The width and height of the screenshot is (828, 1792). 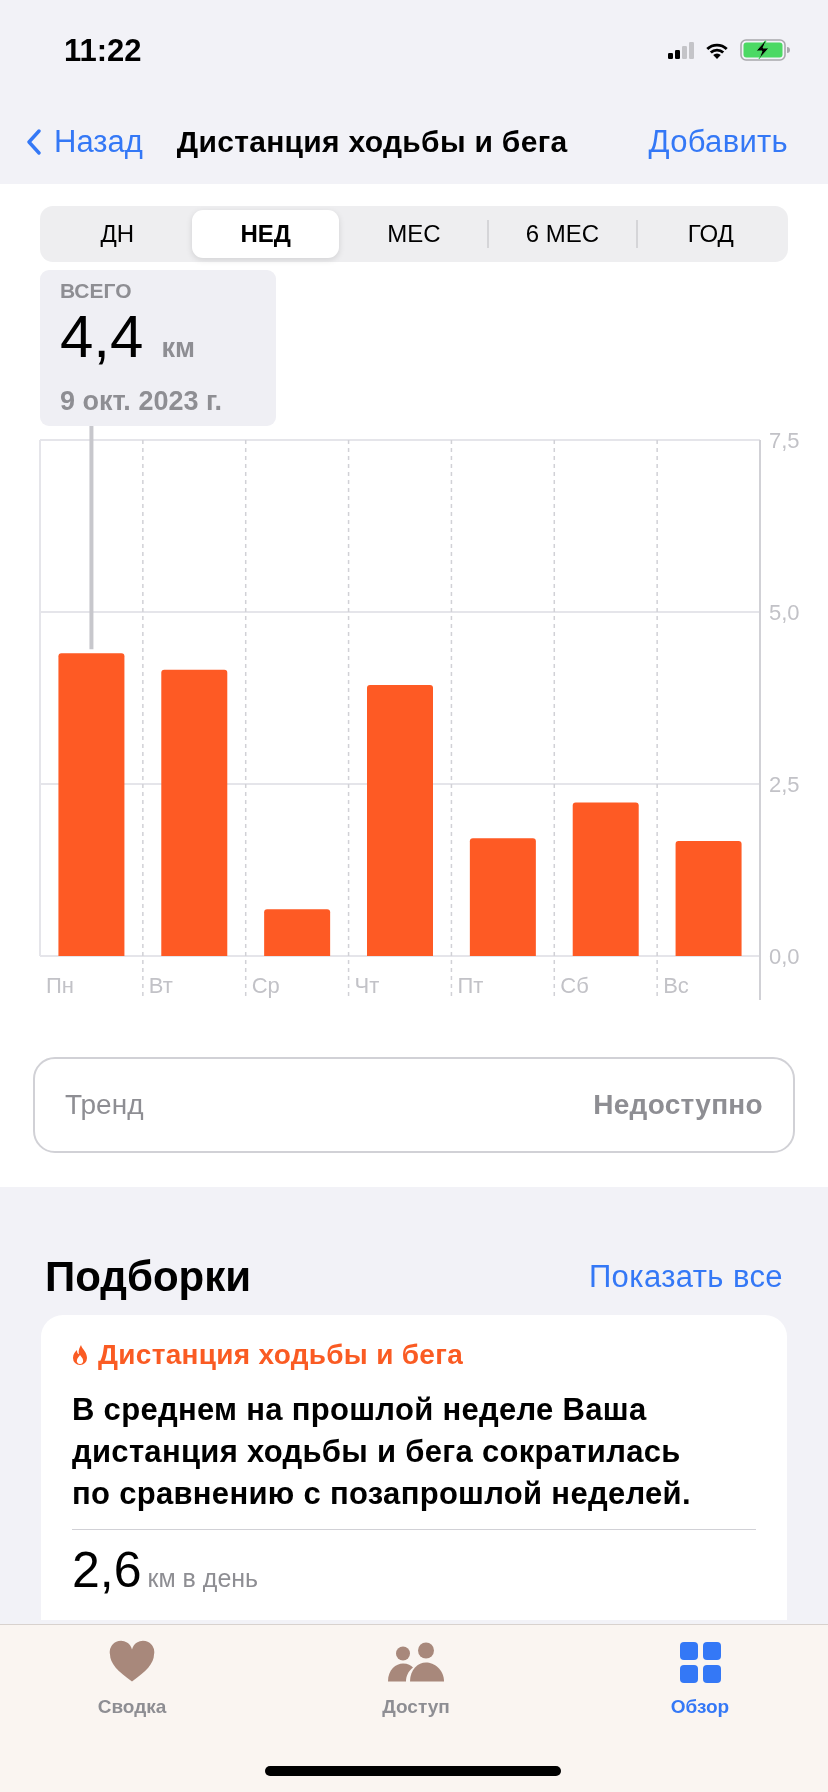 I want to click on card-category: Дистанция ходьбы и бега, so click(x=281, y=1355).